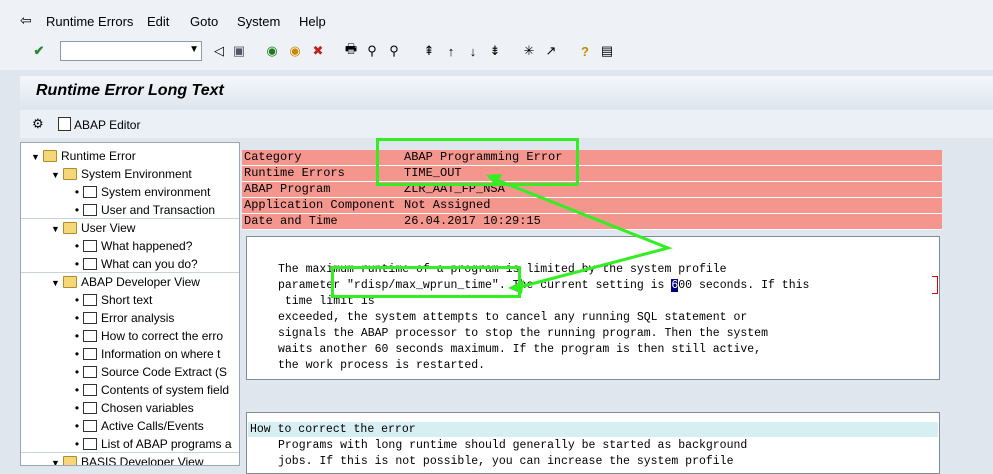  I want to click on tree-node-active-calls: • Active Calls/Events, so click(137, 426).